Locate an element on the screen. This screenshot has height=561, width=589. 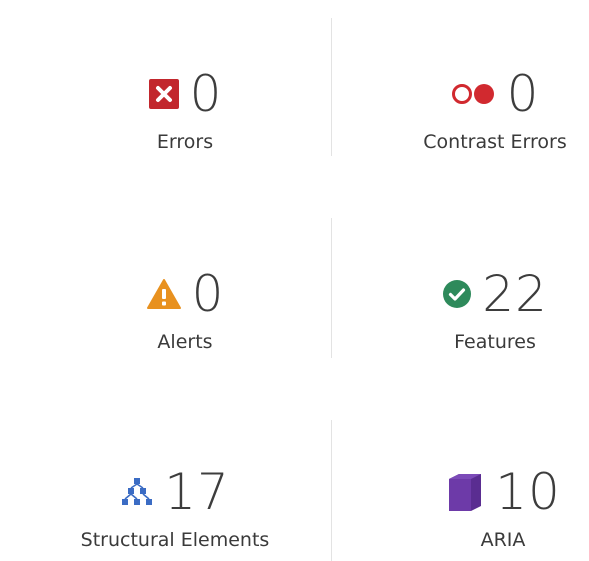
contrast-circles-icon is located at coordinates (474, 94).